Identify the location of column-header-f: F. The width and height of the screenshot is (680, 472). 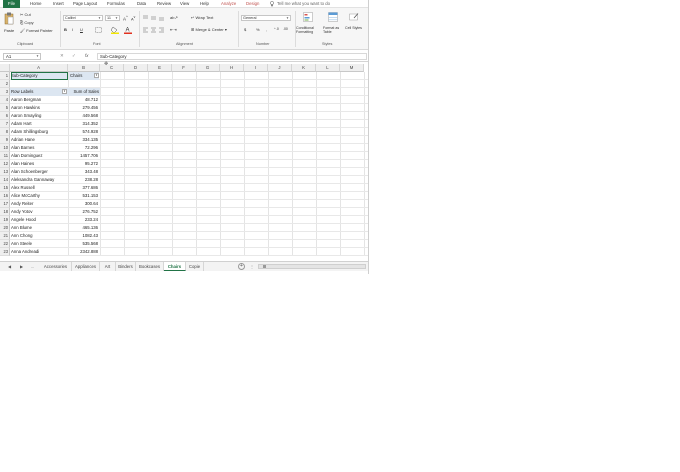
(184, 68).